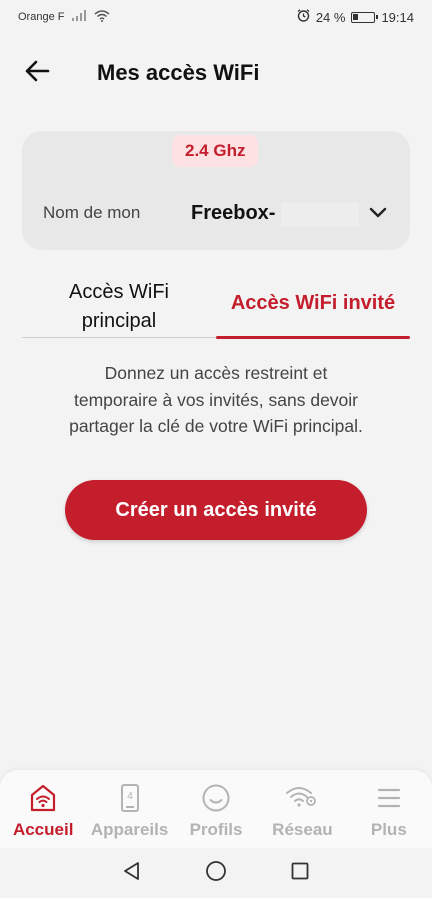  Describe the element at coordinates (92, 212) in the screenshot. I see `network-name-label: Nom de mon` at that location.